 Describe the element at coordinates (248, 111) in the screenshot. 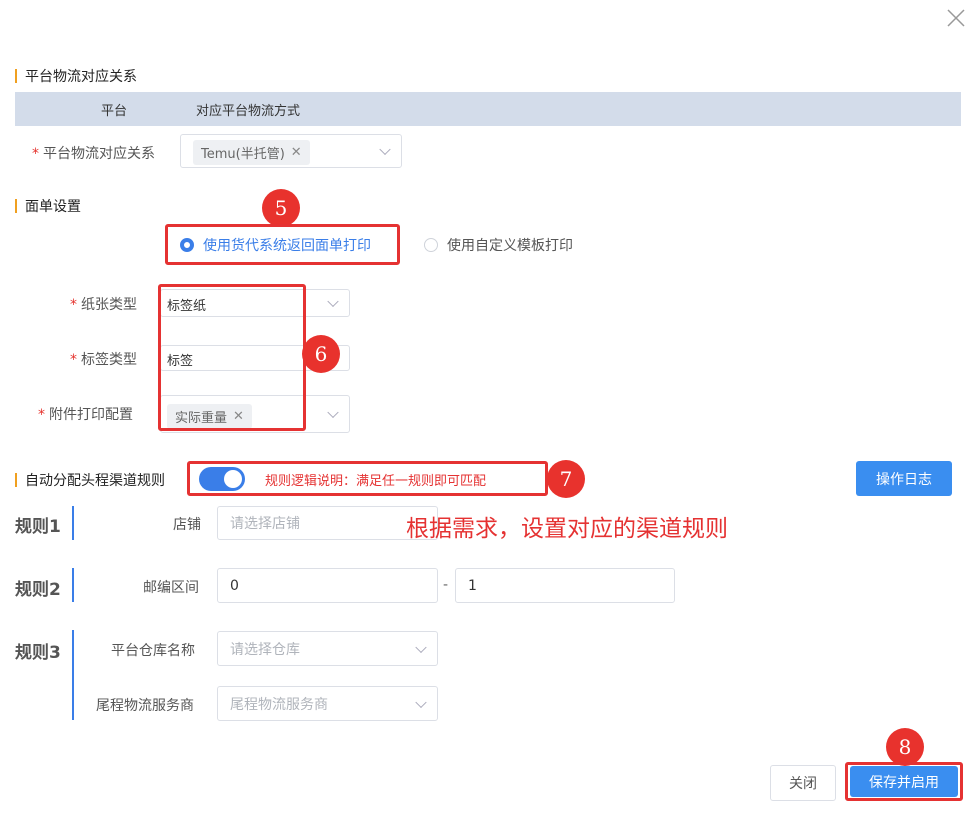

I see `table-header-logistics: 对应平台物流方式` at that location.